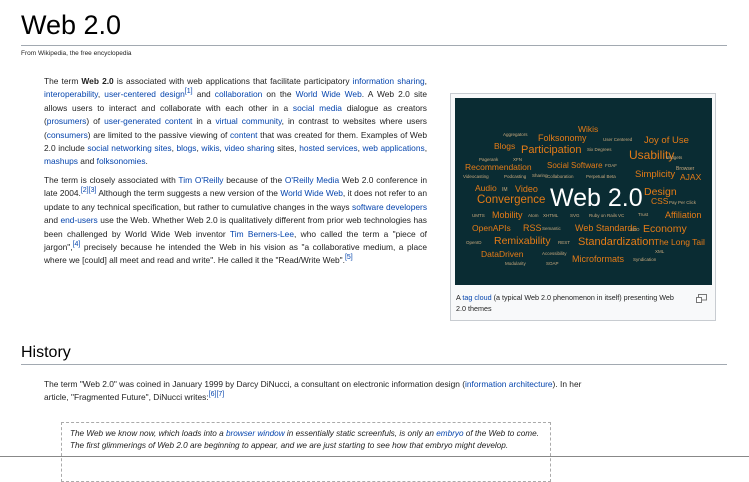 This screenshot has width=749, height=482. What do you see at coordinates (616, 242) in the screenshot?
I see `tag-cloud-word: Standardization` at bounding box center [616, 242].